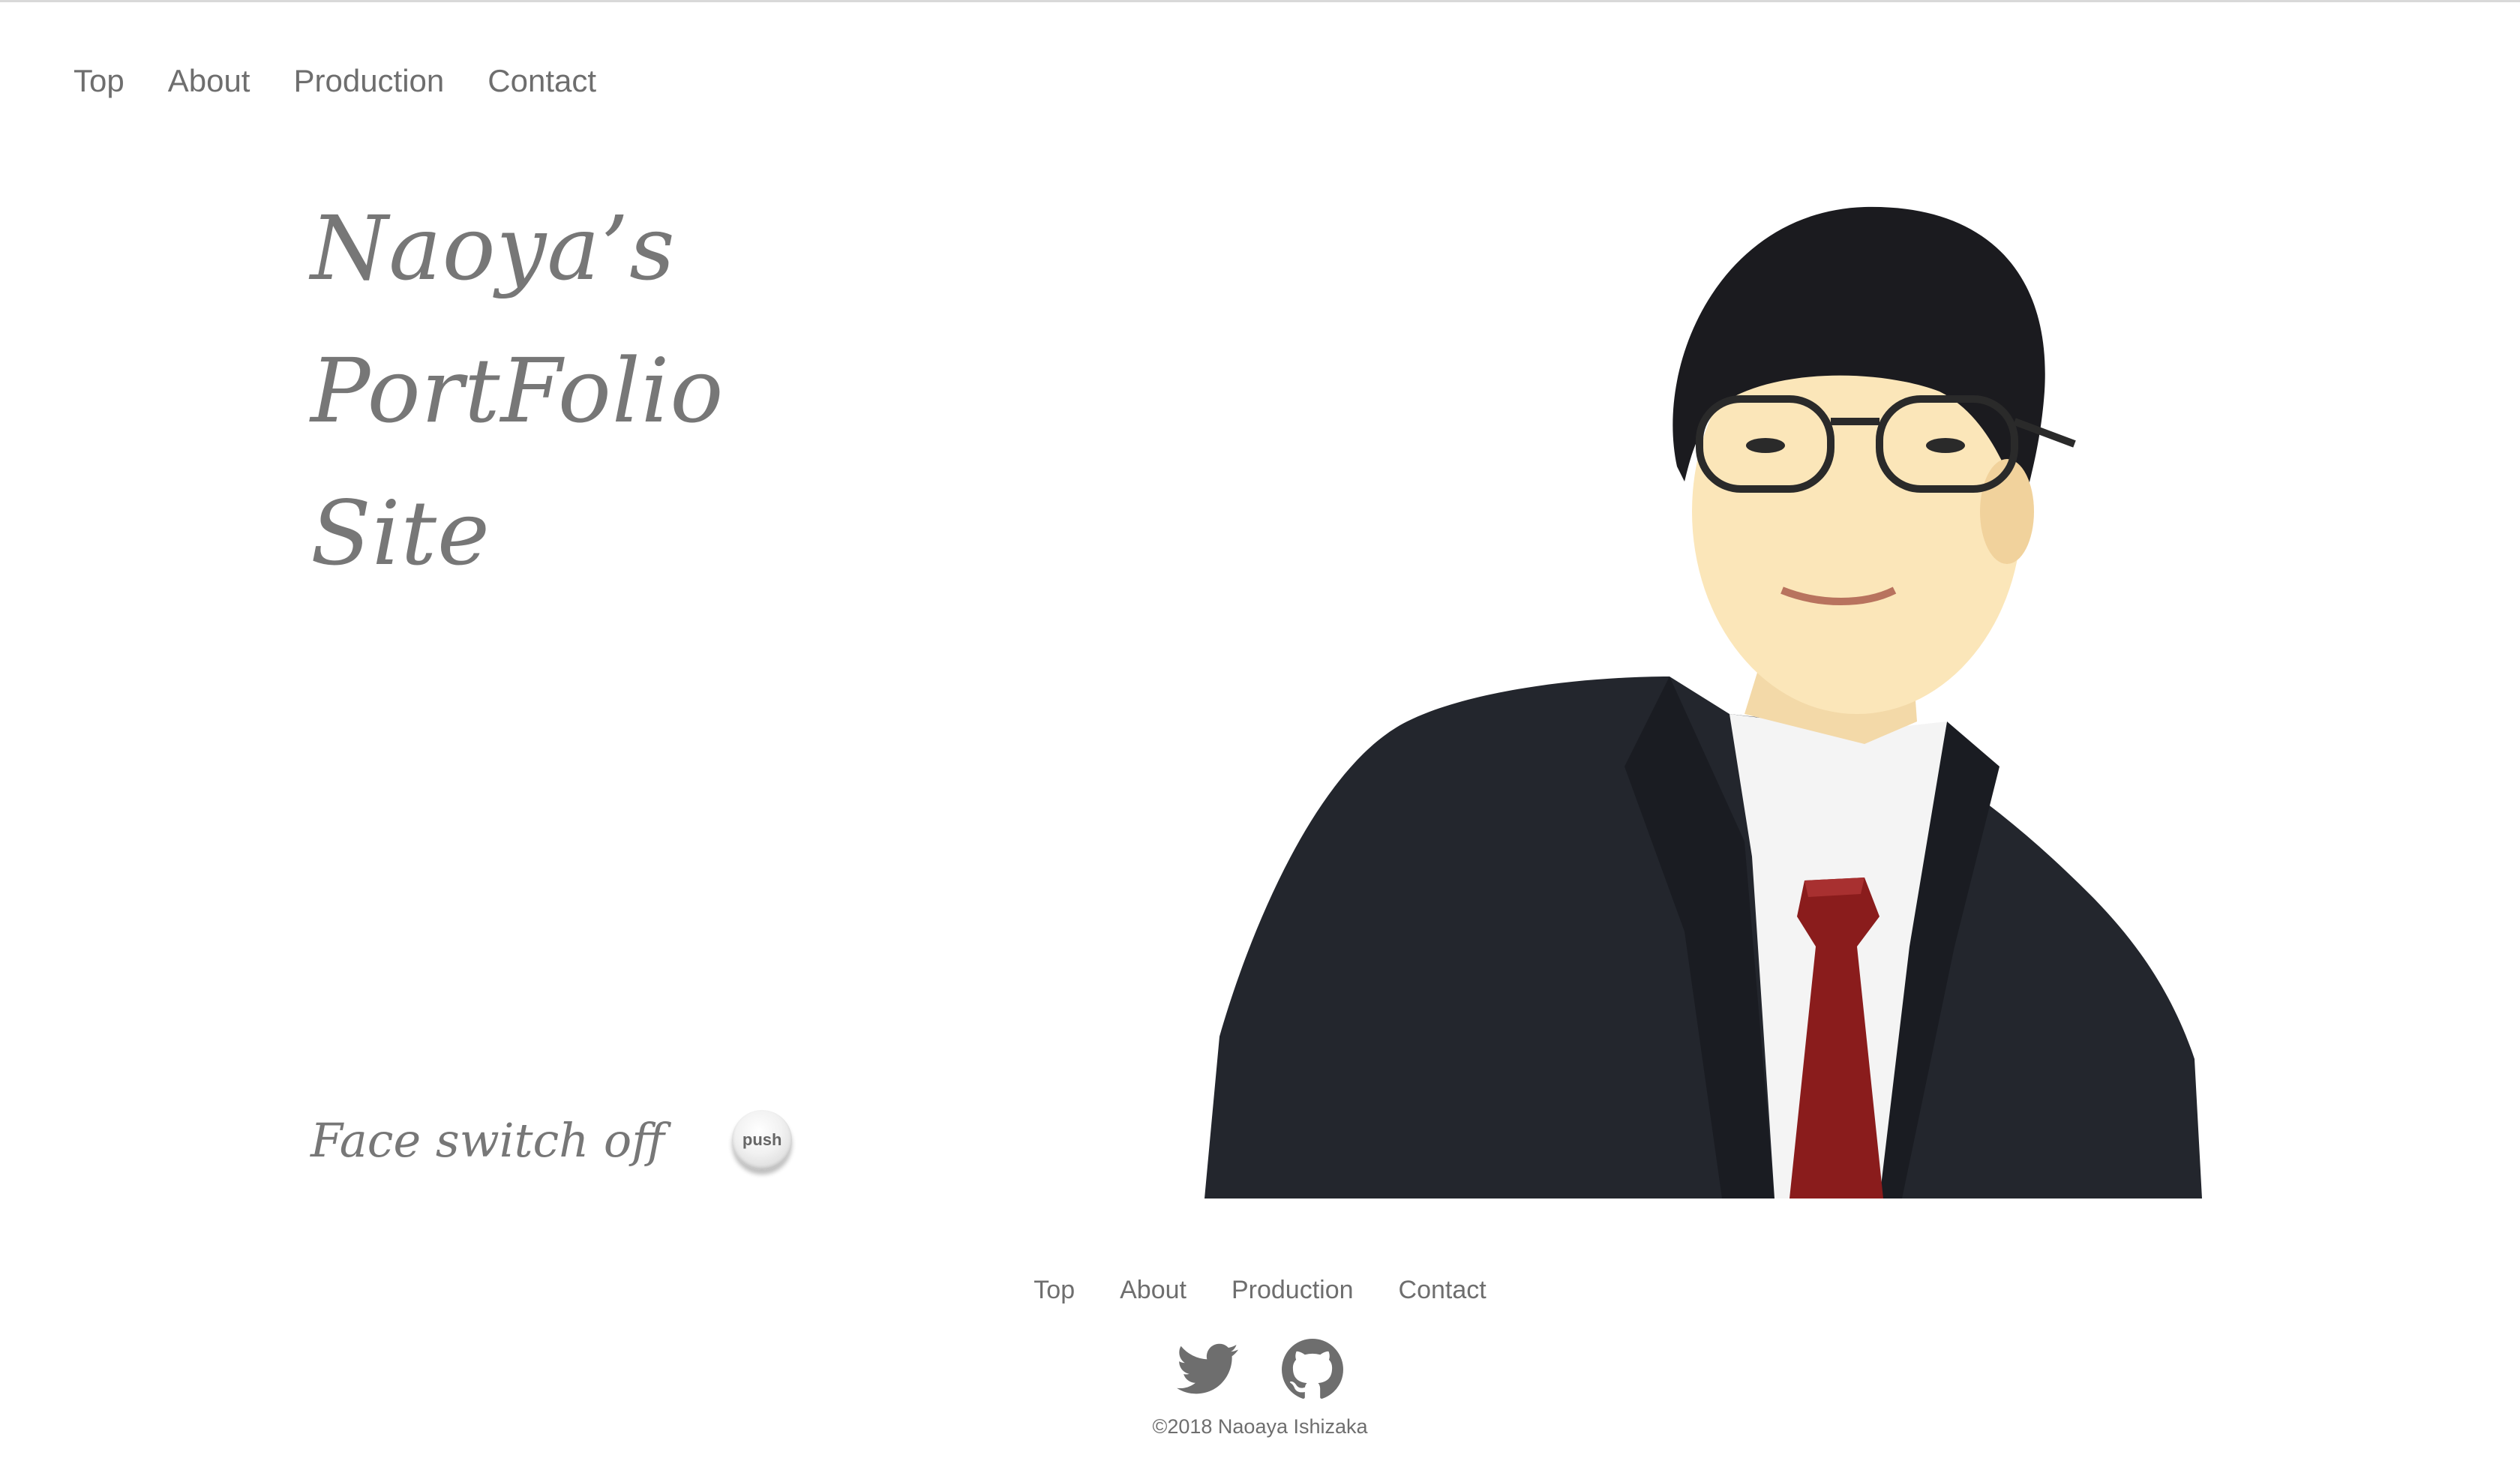 Image resolution: width=2520 pixels, height=1458 pixels. What do you see at coordinates (493, 248) in the screenshot?
I see `site-title-line-1: Naoya’s` at bounding box center [493, 248].